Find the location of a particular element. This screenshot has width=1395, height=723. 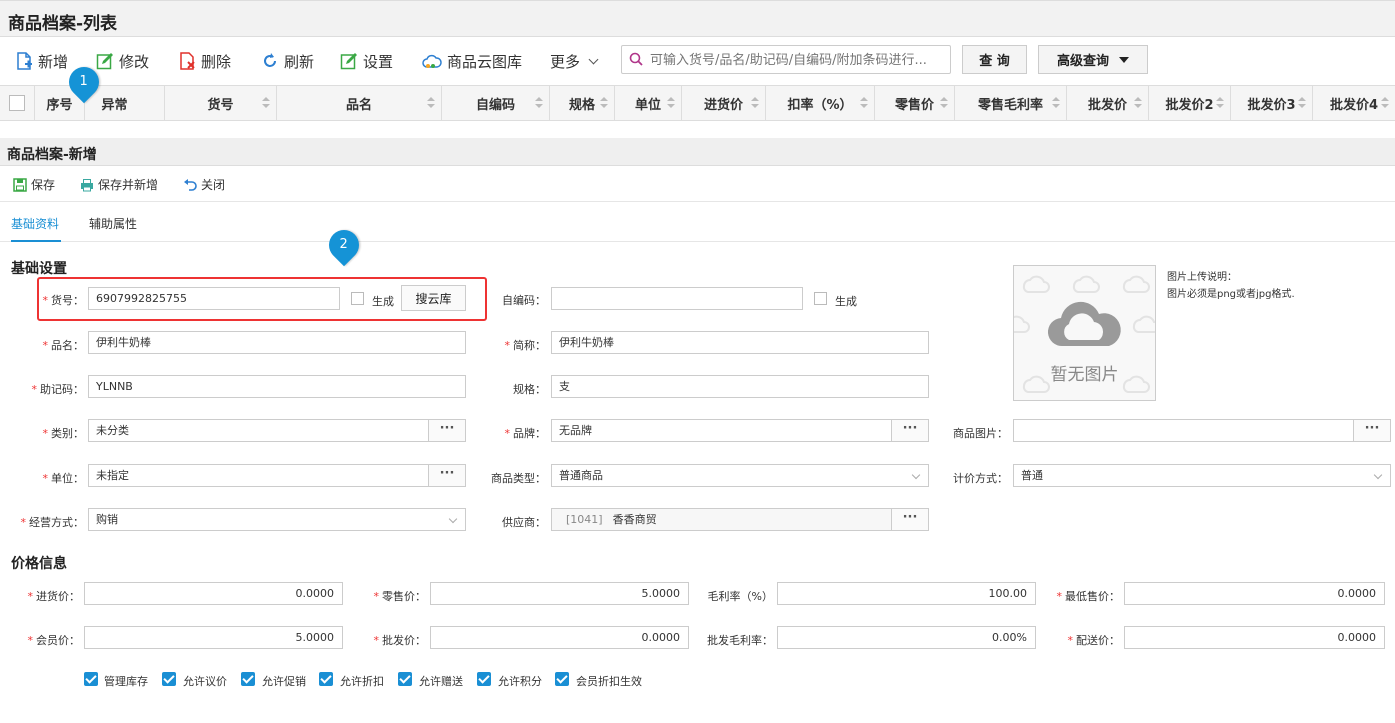

form-title: 商品档案-新增 is located at coordinates (52, 155).